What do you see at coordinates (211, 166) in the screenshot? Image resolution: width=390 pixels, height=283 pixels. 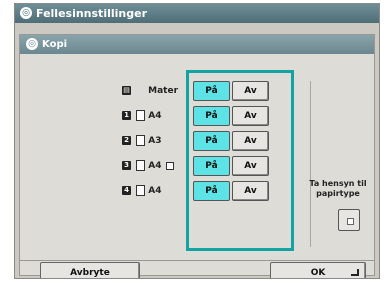 I see `on-button-tray3: På` at bounding box center [211, 166].